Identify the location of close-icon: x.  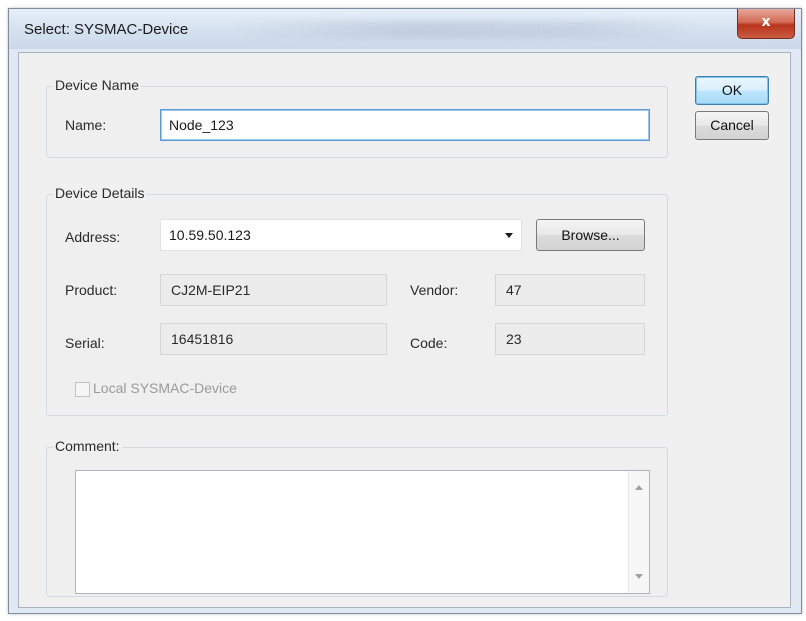
(766, 22).